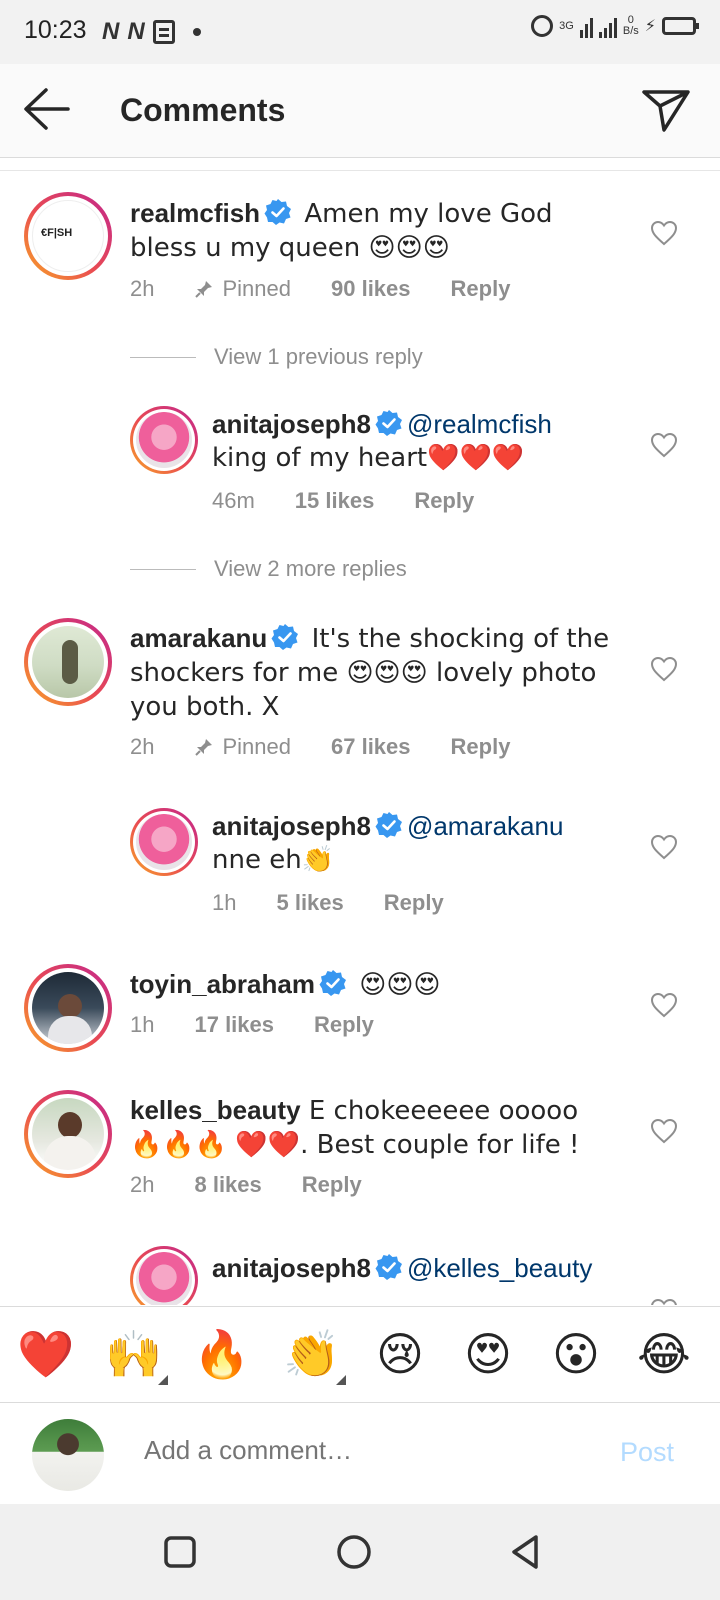 This screenshot has height=1600, width=720. I want to click on status-bar: 10:23 N N 3G 0 B/s ⚡, so click(360, 32).